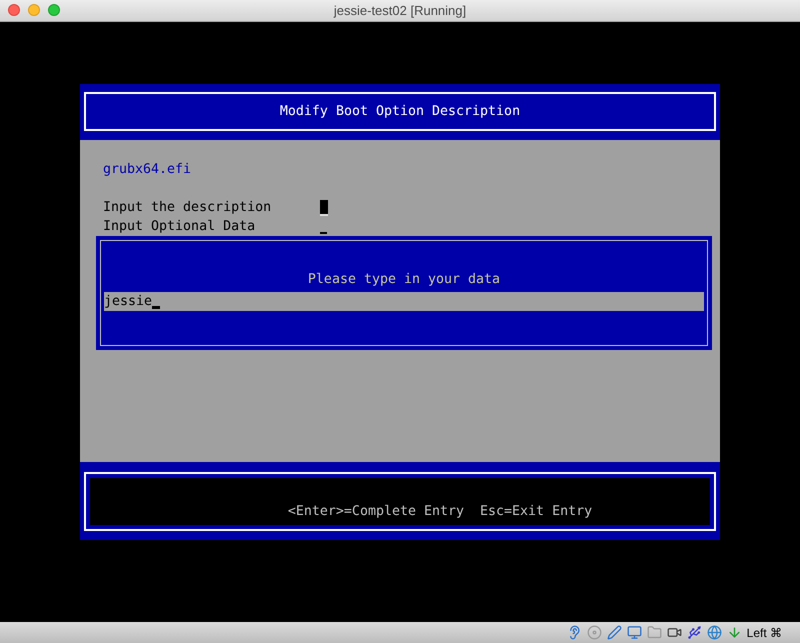  Describe the element at coordinates (764, 633) in the screenshot. I see `host-key-label: Left ⌘` at that location.